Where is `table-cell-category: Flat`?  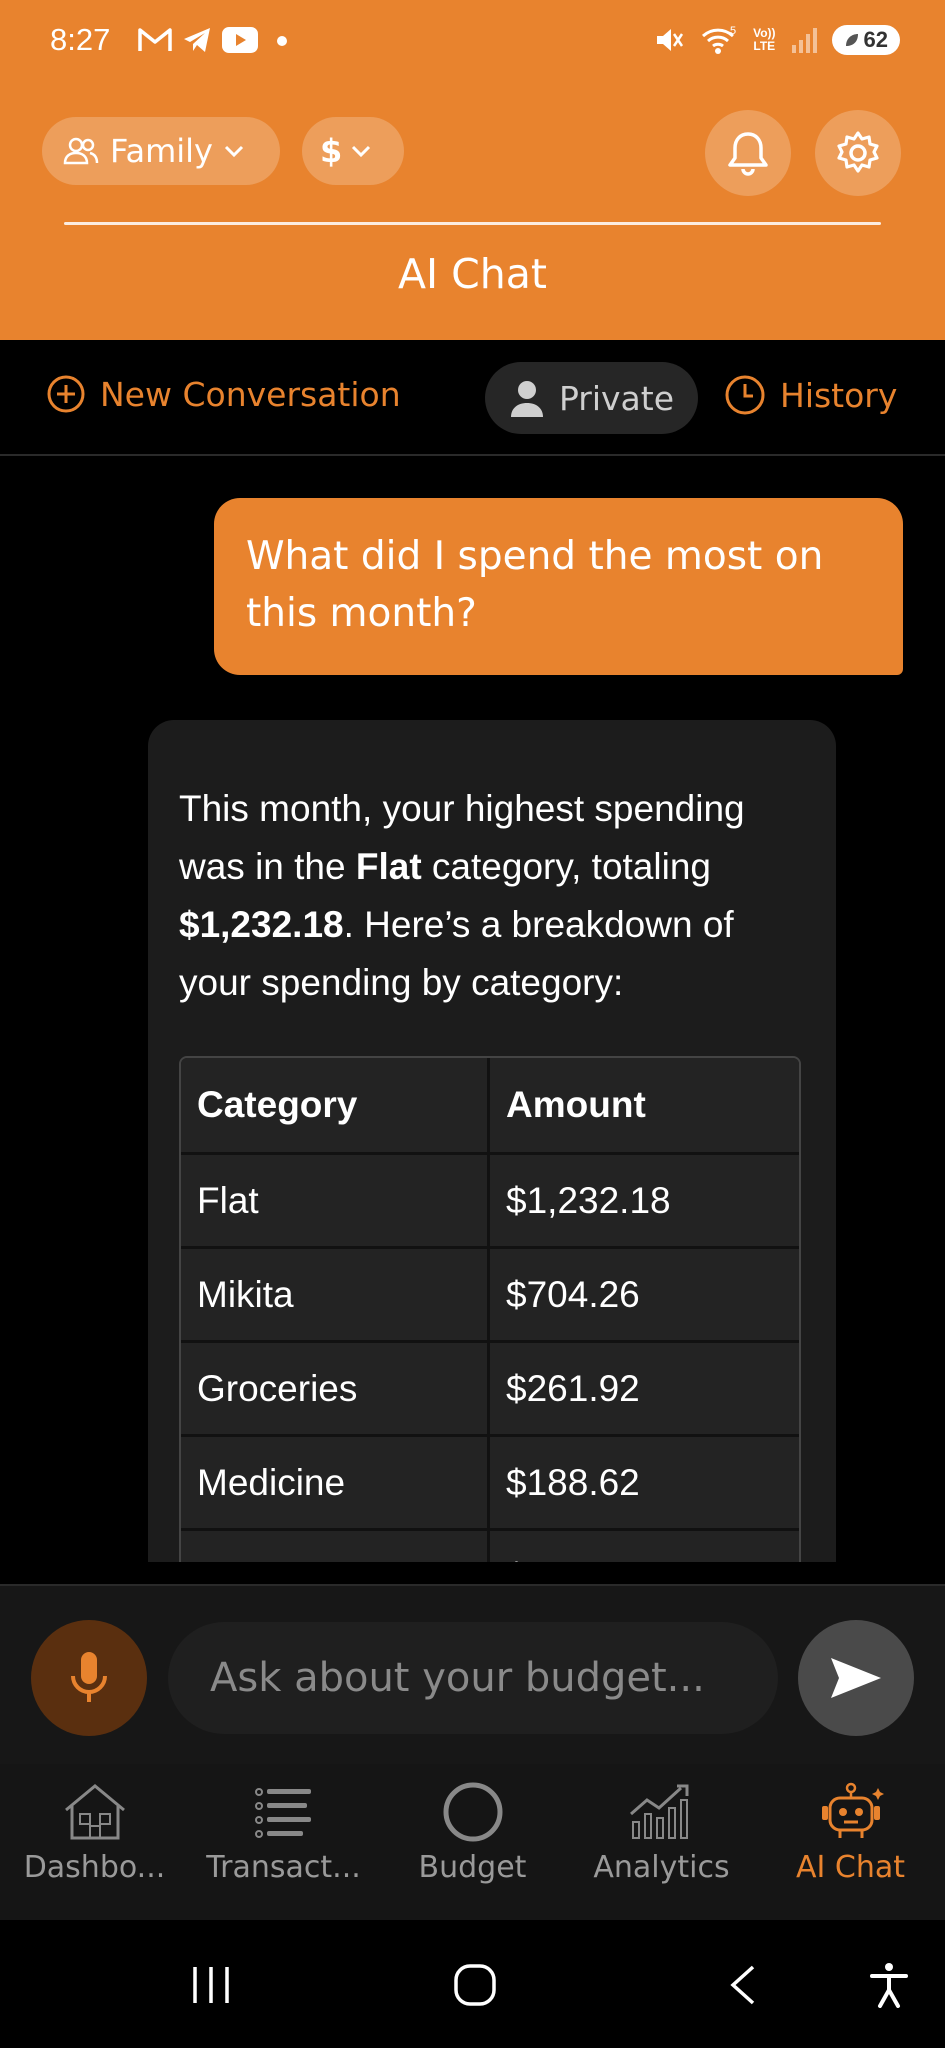
table-cell-category: Flat is located at coordinates (336, 1200).